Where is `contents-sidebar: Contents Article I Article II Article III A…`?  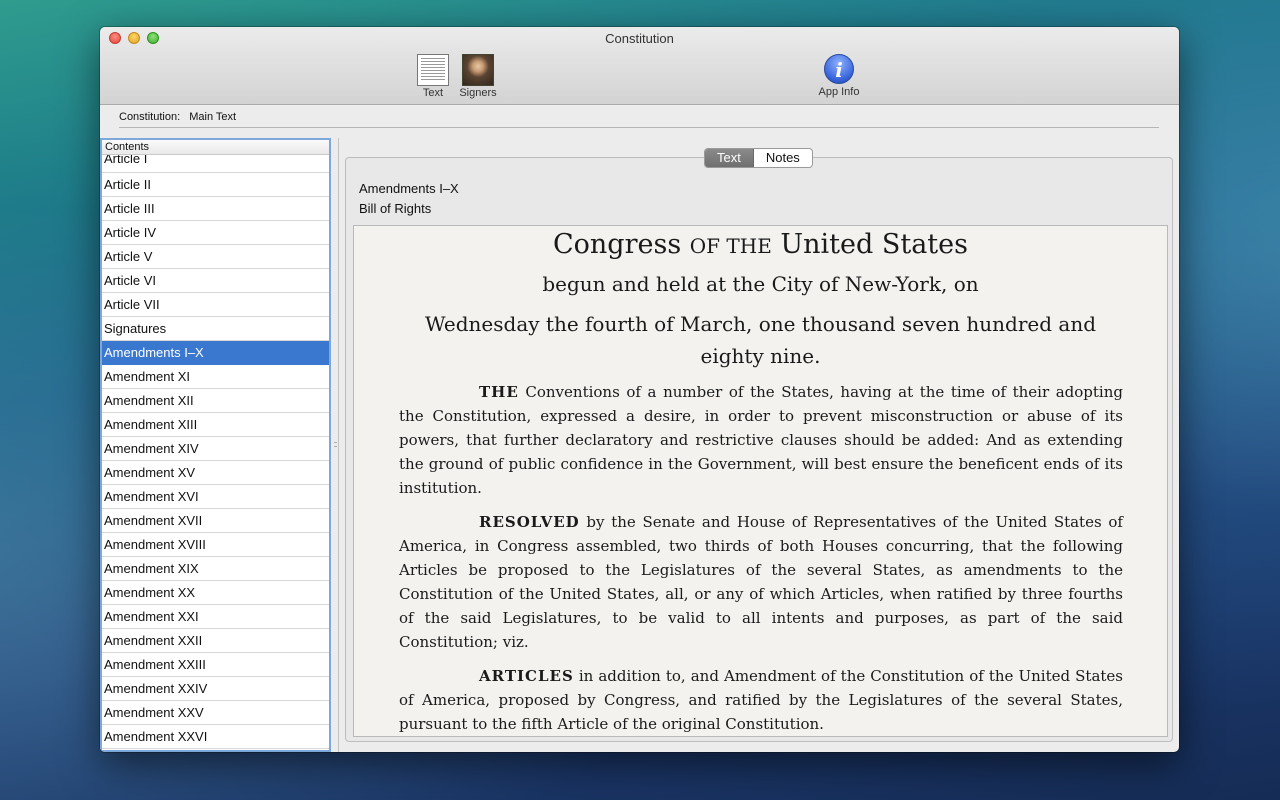 contents-sidebar: Contents Article I Article II Article III A… is located at coordinates (215, 445).